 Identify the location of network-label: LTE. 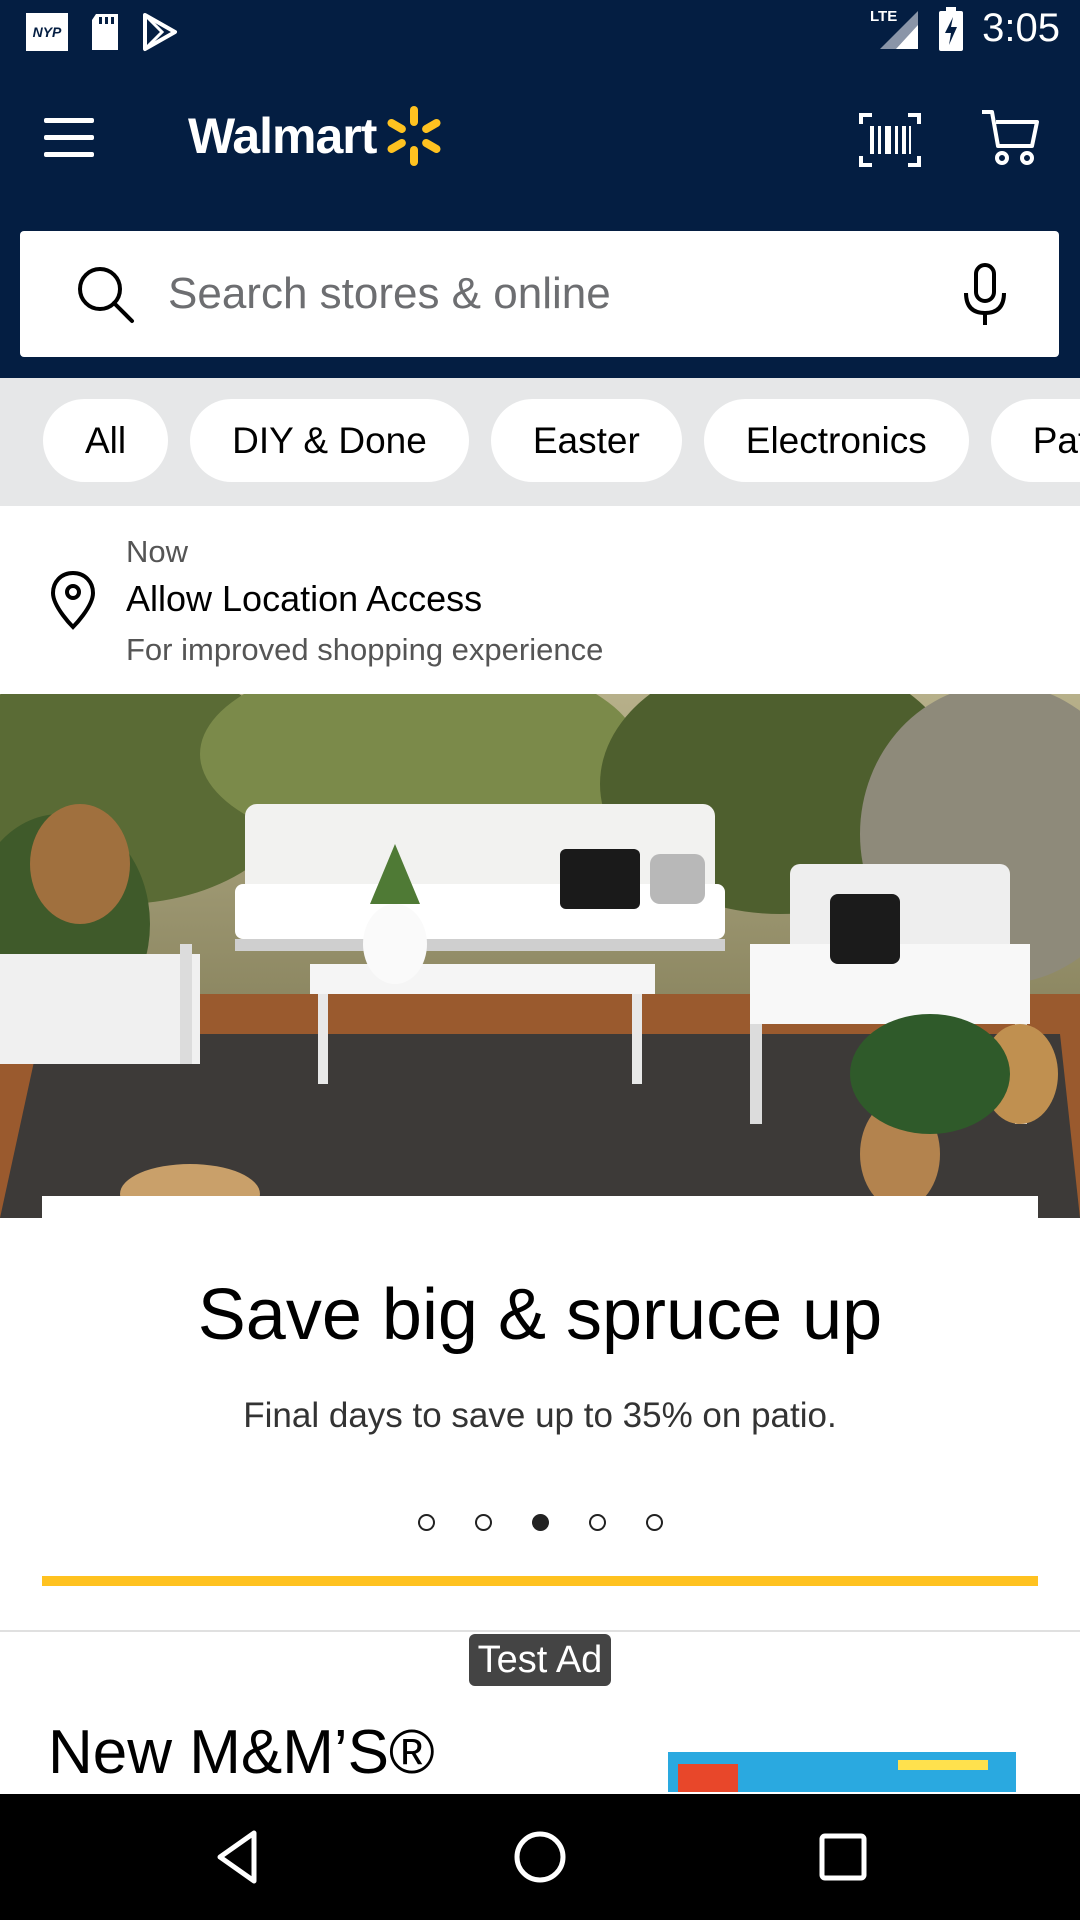
(883, 16).